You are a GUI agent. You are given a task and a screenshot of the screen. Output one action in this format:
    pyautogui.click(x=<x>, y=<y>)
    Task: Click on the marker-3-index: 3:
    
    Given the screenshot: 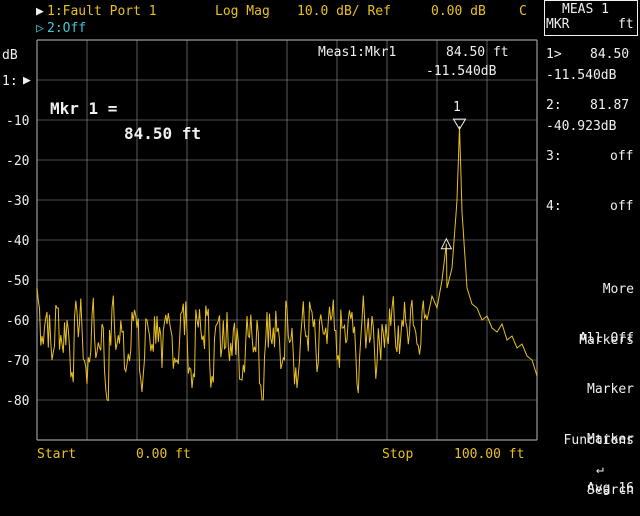 What is the action you would take?
    pyautogui.click(x=554, y=156)
    